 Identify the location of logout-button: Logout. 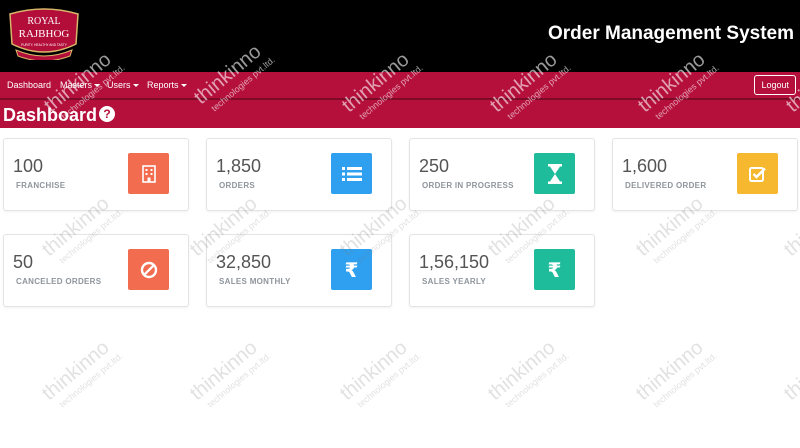
(775, 85).